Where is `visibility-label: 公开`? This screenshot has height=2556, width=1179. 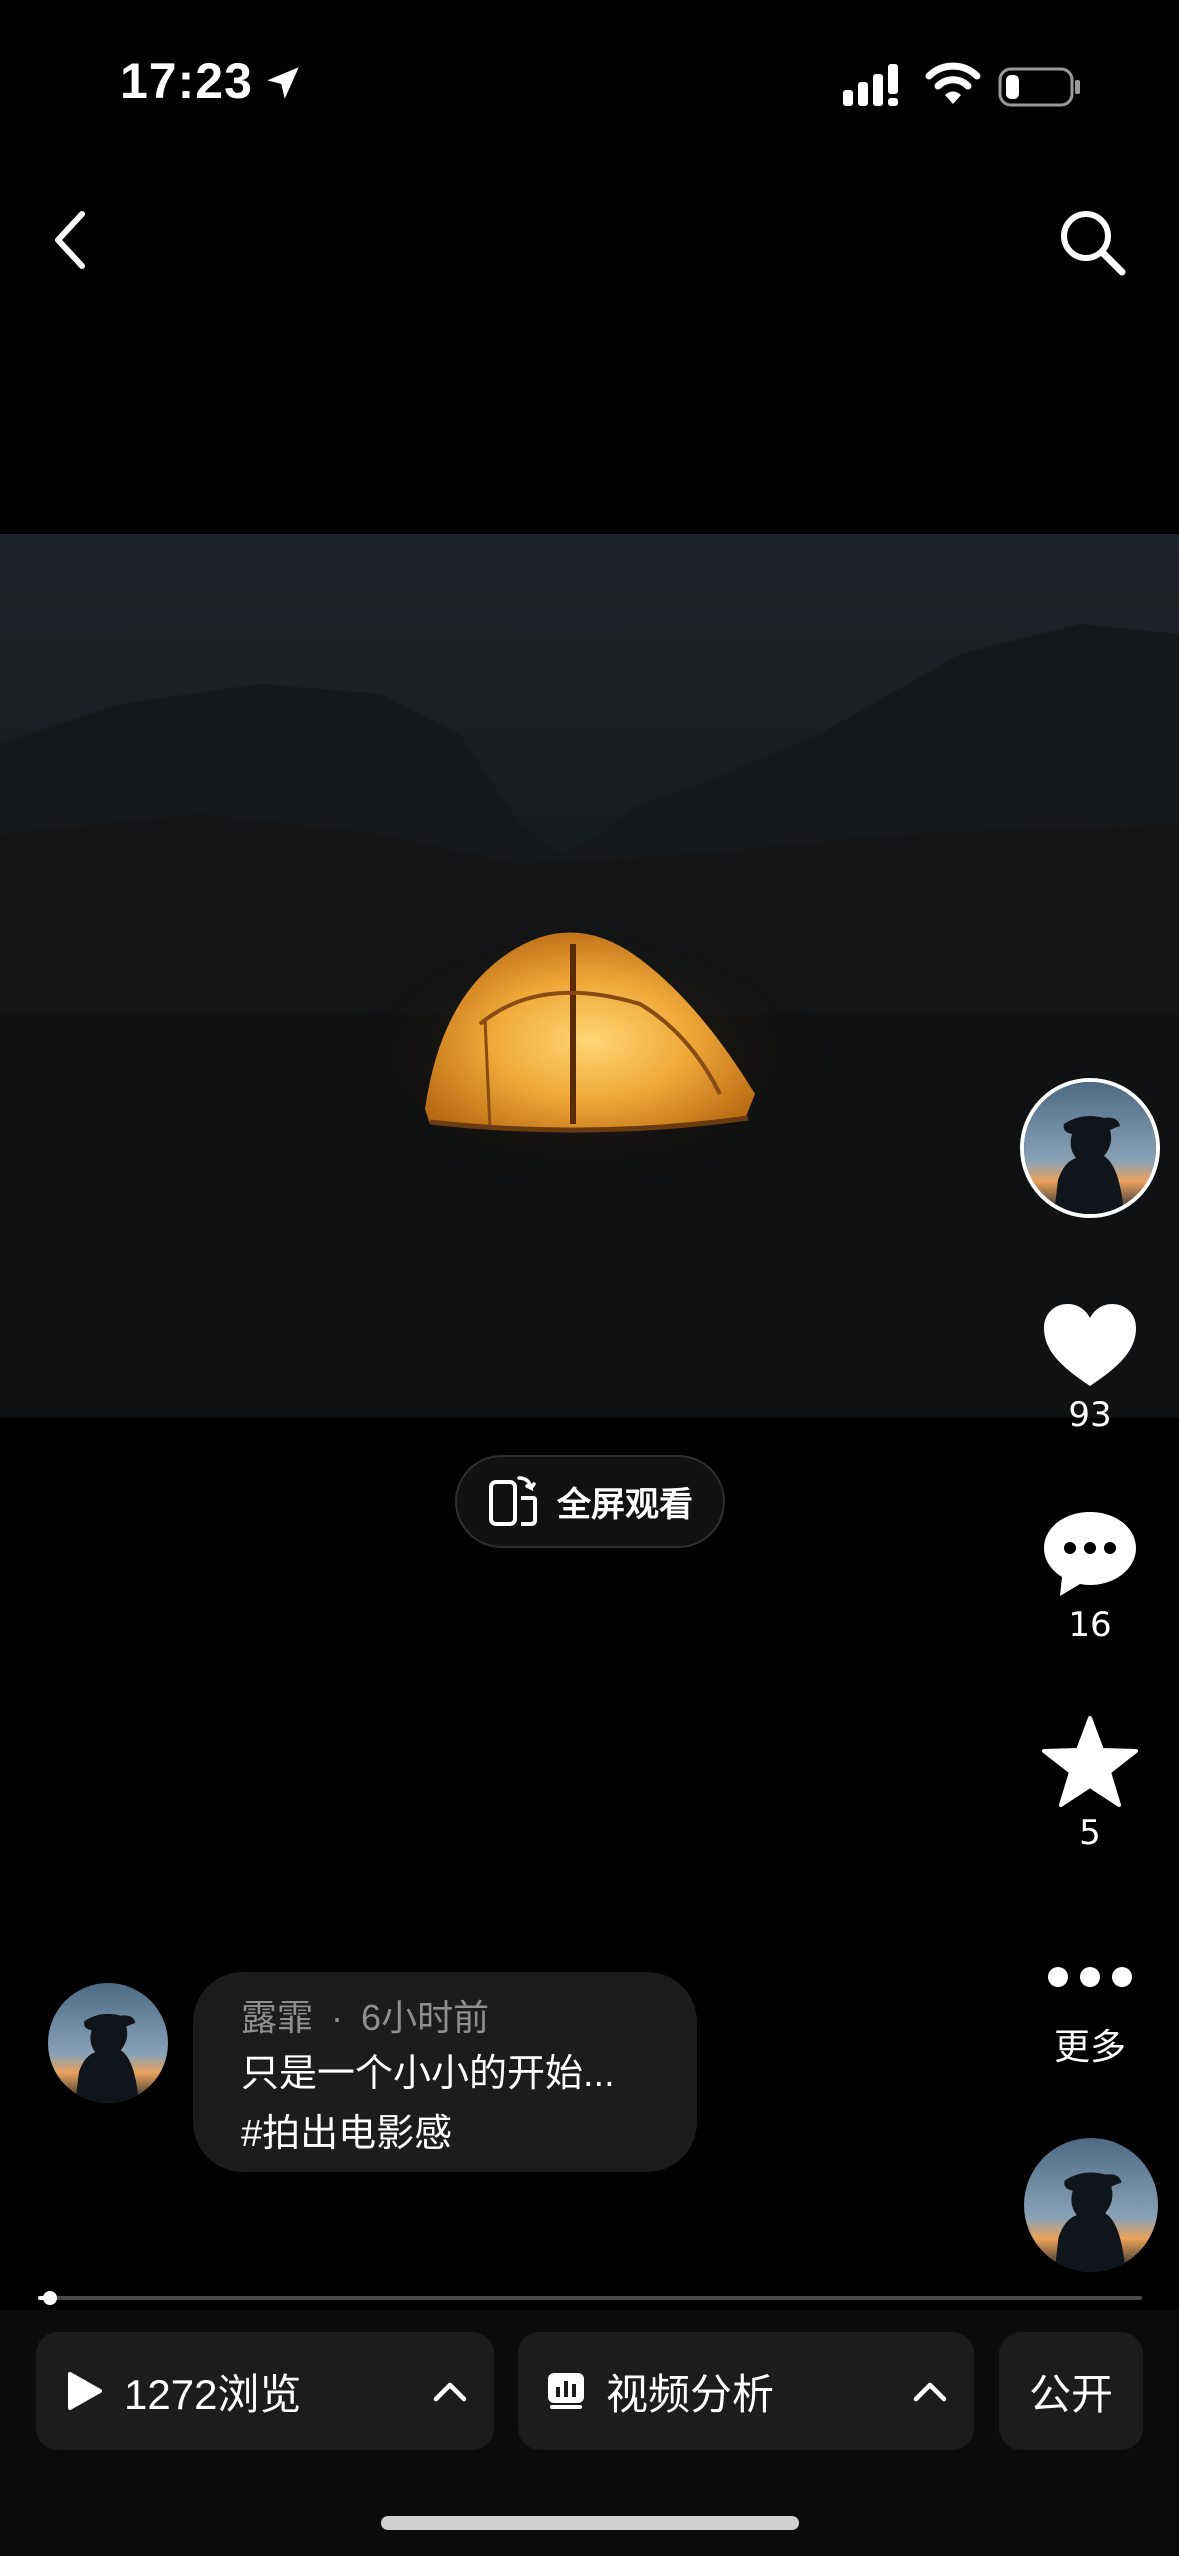 visibility-label: 公开 is located at coordinates (1070, 2394).